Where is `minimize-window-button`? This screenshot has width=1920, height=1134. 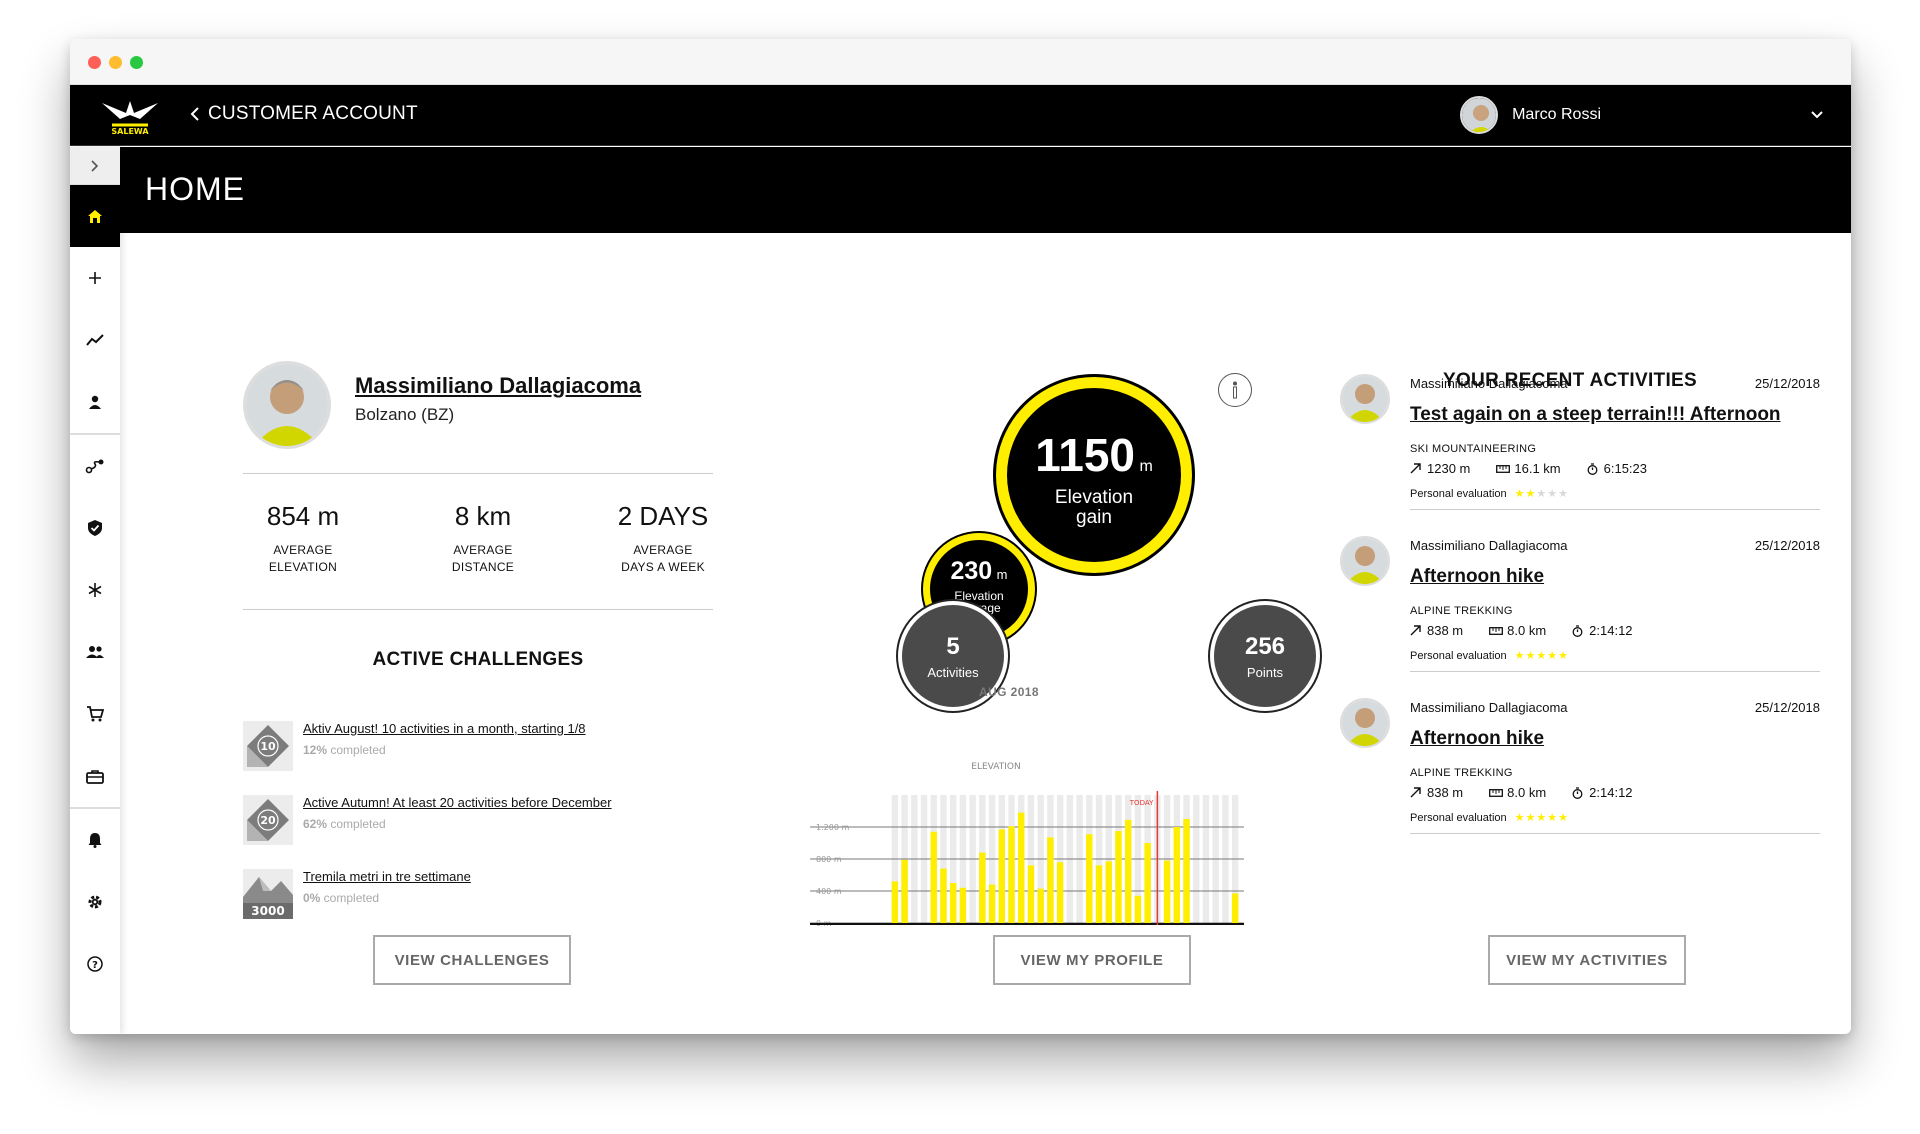 minimize-window-button is located at coordinates (115, 62).